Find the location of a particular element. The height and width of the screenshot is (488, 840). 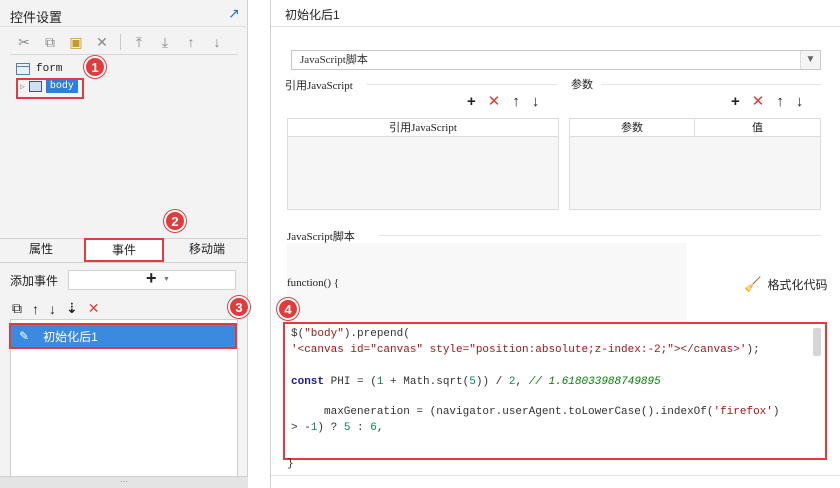

function-close: } is located at coordinates (290, 464).